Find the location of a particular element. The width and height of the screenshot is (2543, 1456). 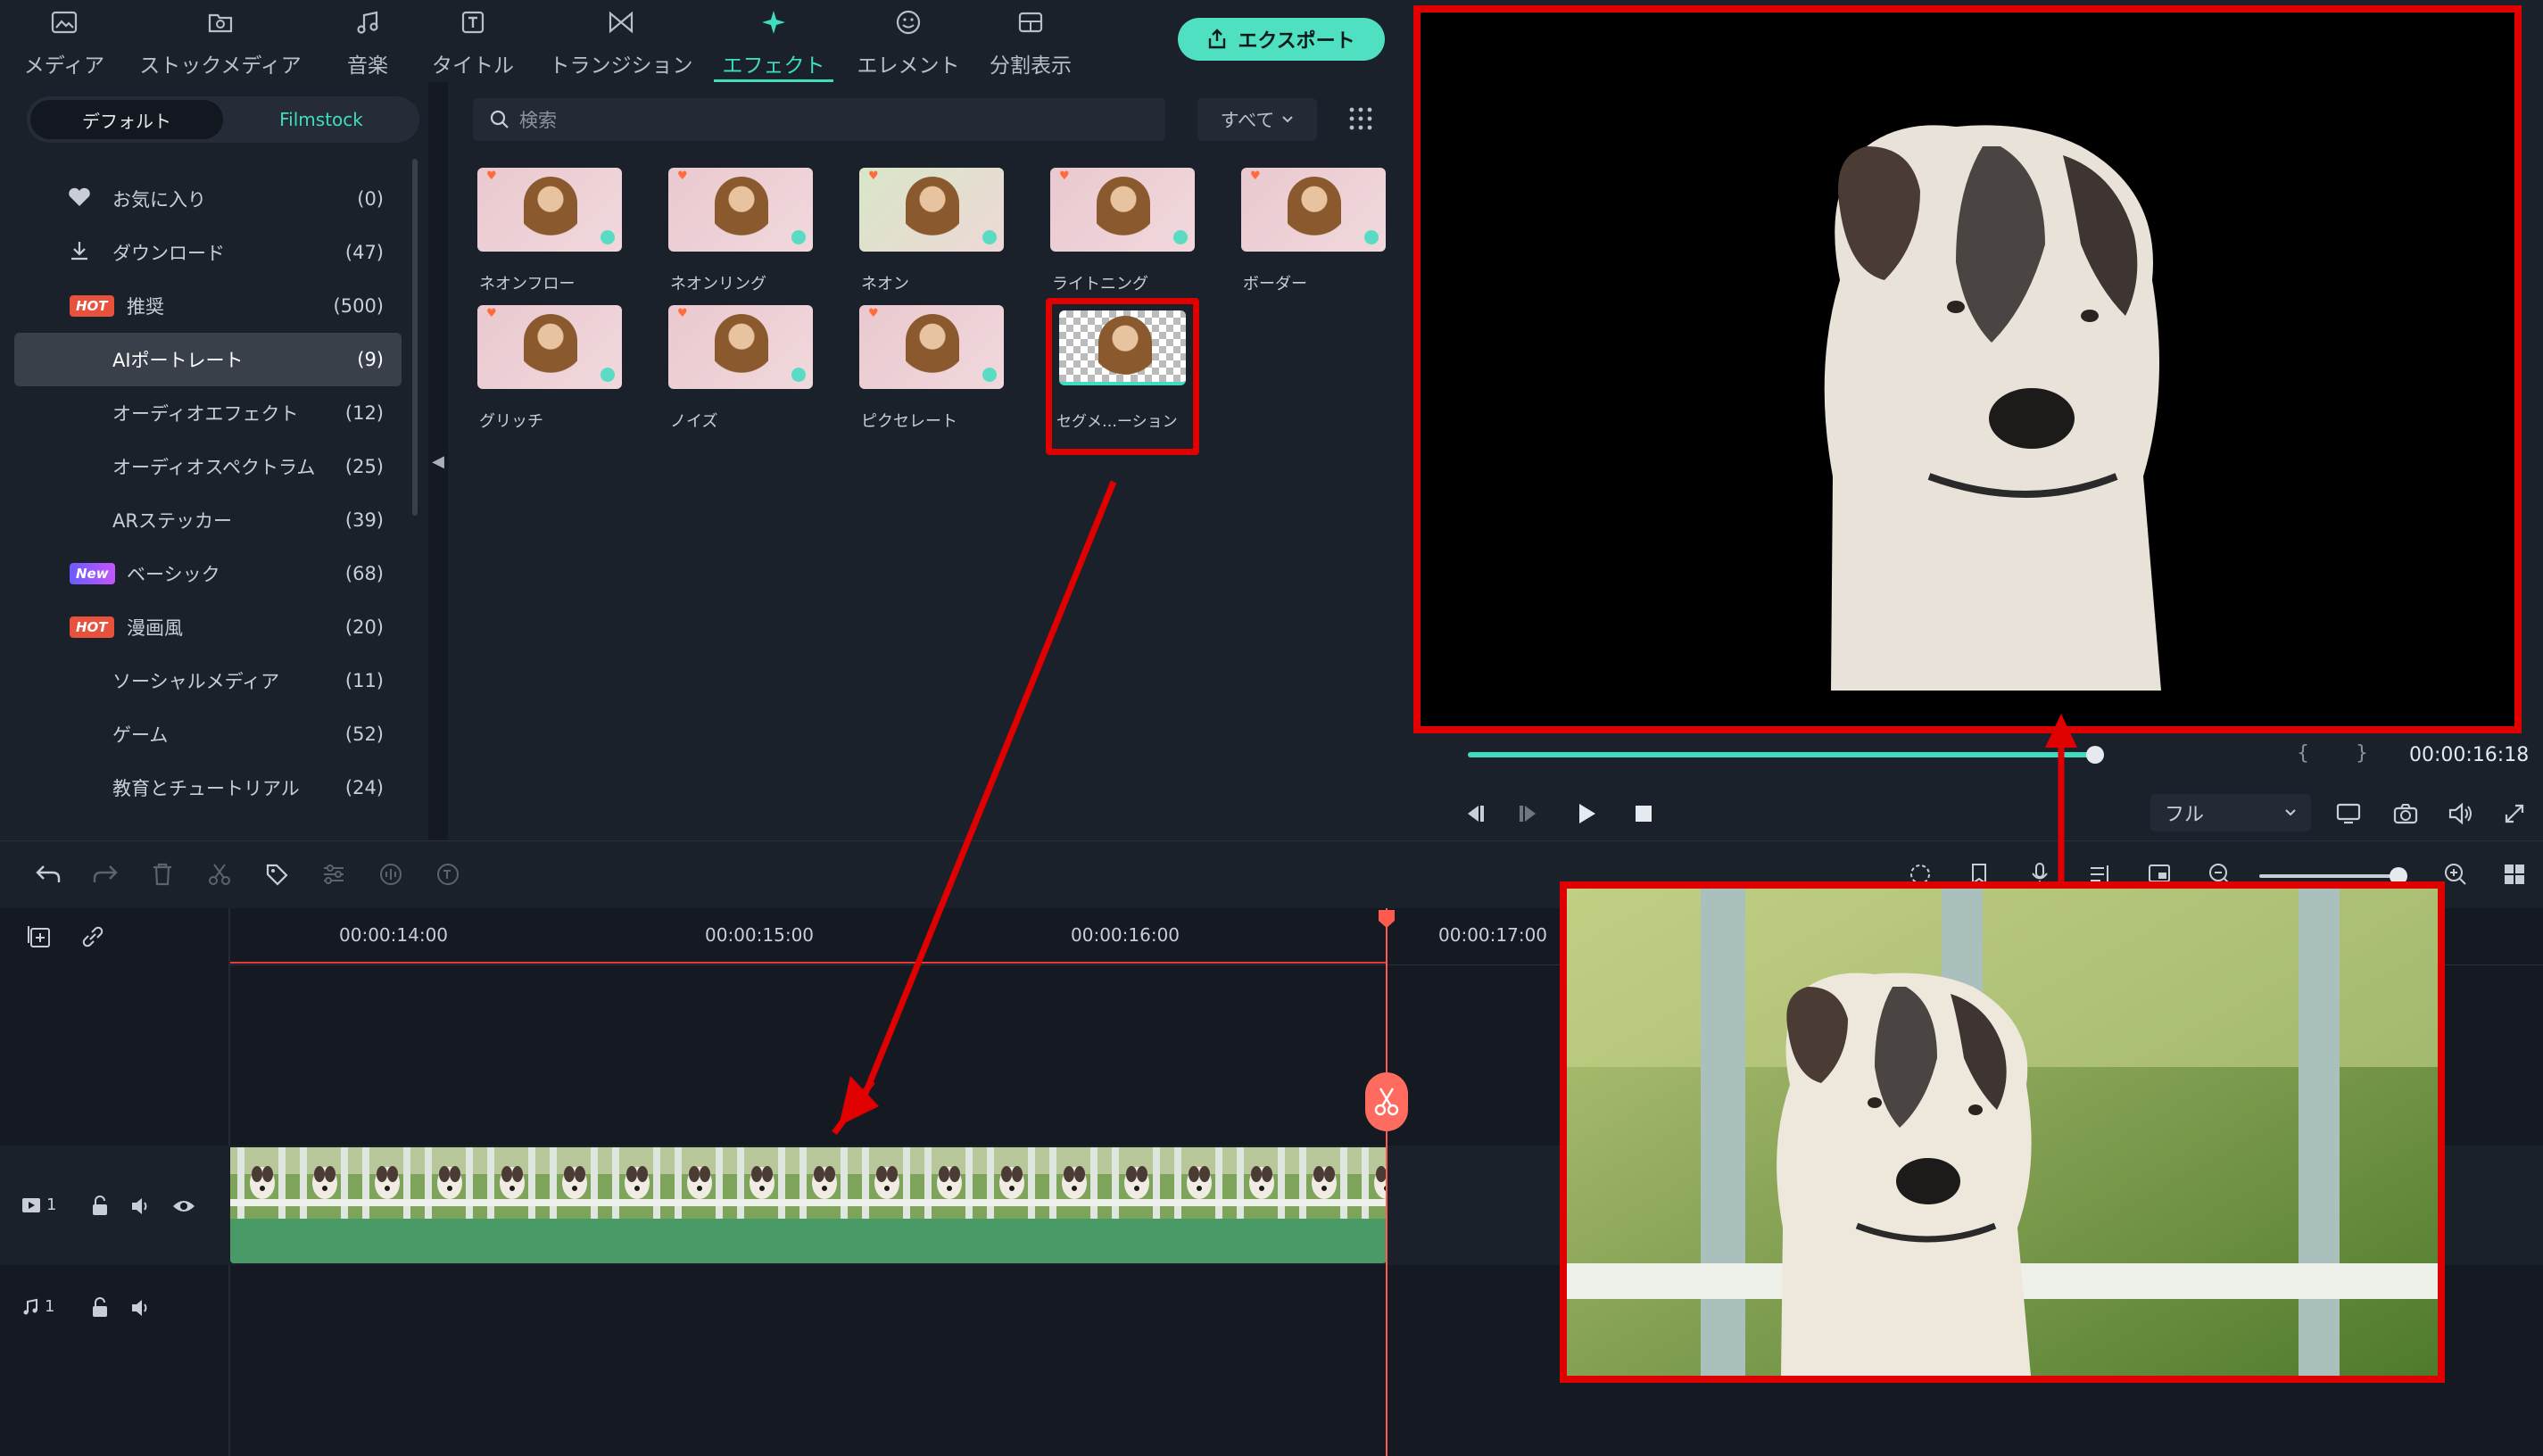

sidebar-item-count: (9) is located at coordinates (370, 360).